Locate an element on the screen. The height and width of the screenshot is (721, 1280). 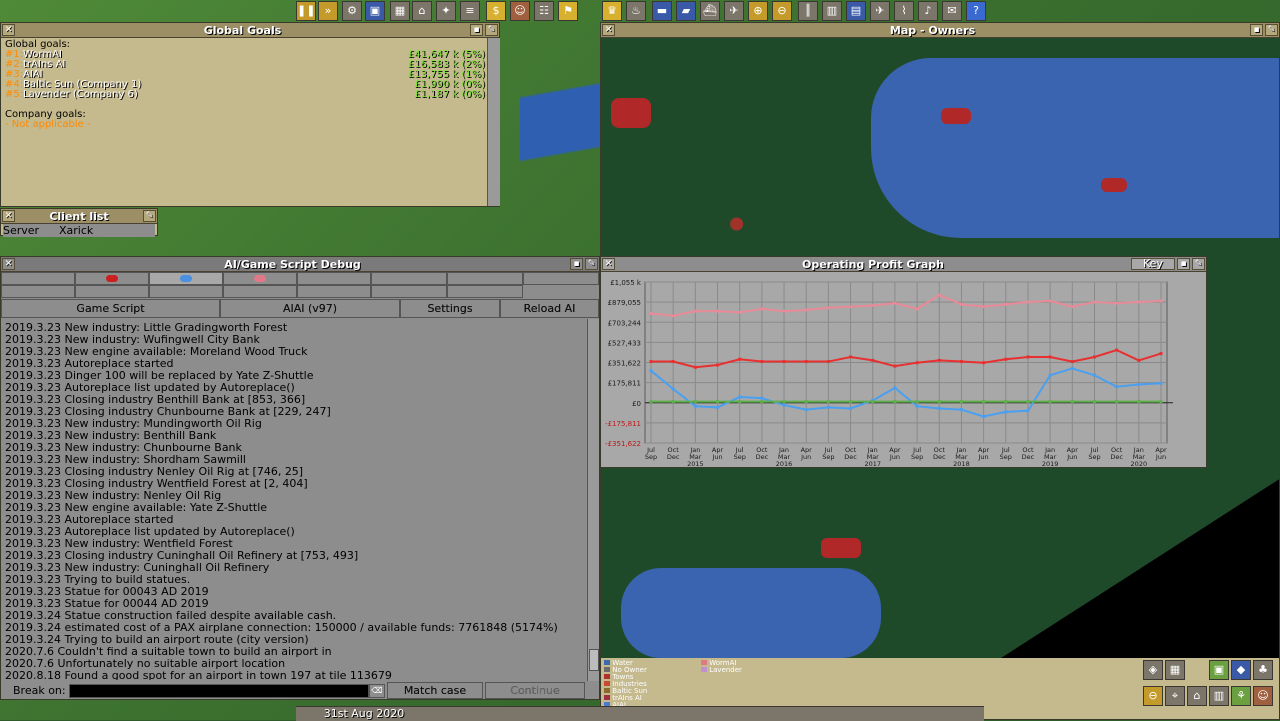
scroll-thumb is located at coordinates (594, 660).